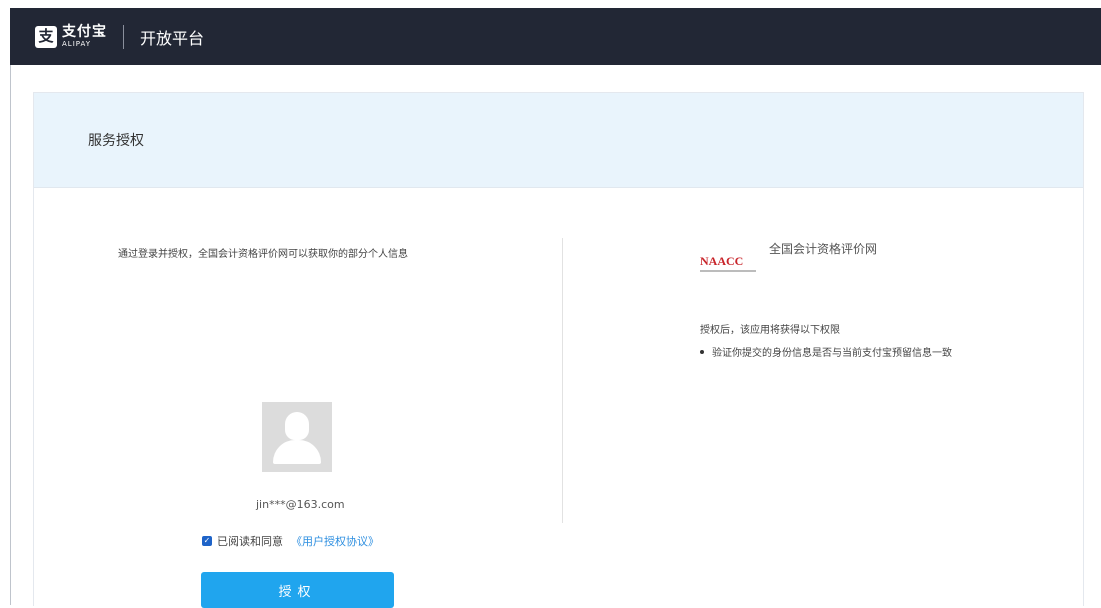  I want to click on bullet-icon, so click(702, 351).